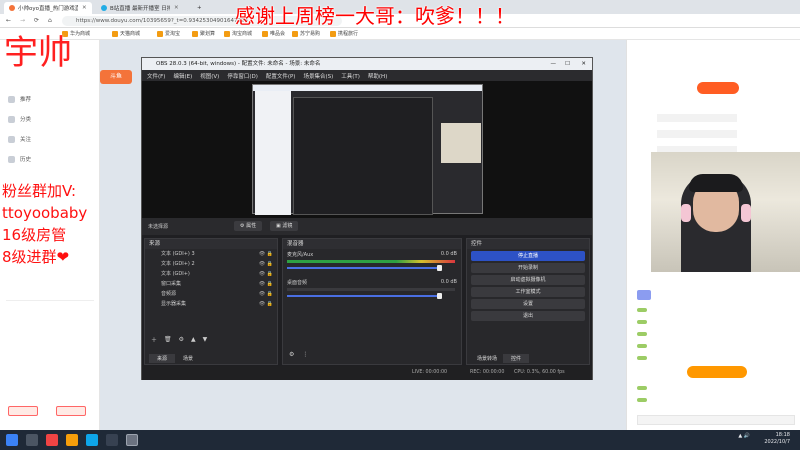 This screenshot has width=800, height=450. I want to click on add-icon: ＋, so click(154, 339).